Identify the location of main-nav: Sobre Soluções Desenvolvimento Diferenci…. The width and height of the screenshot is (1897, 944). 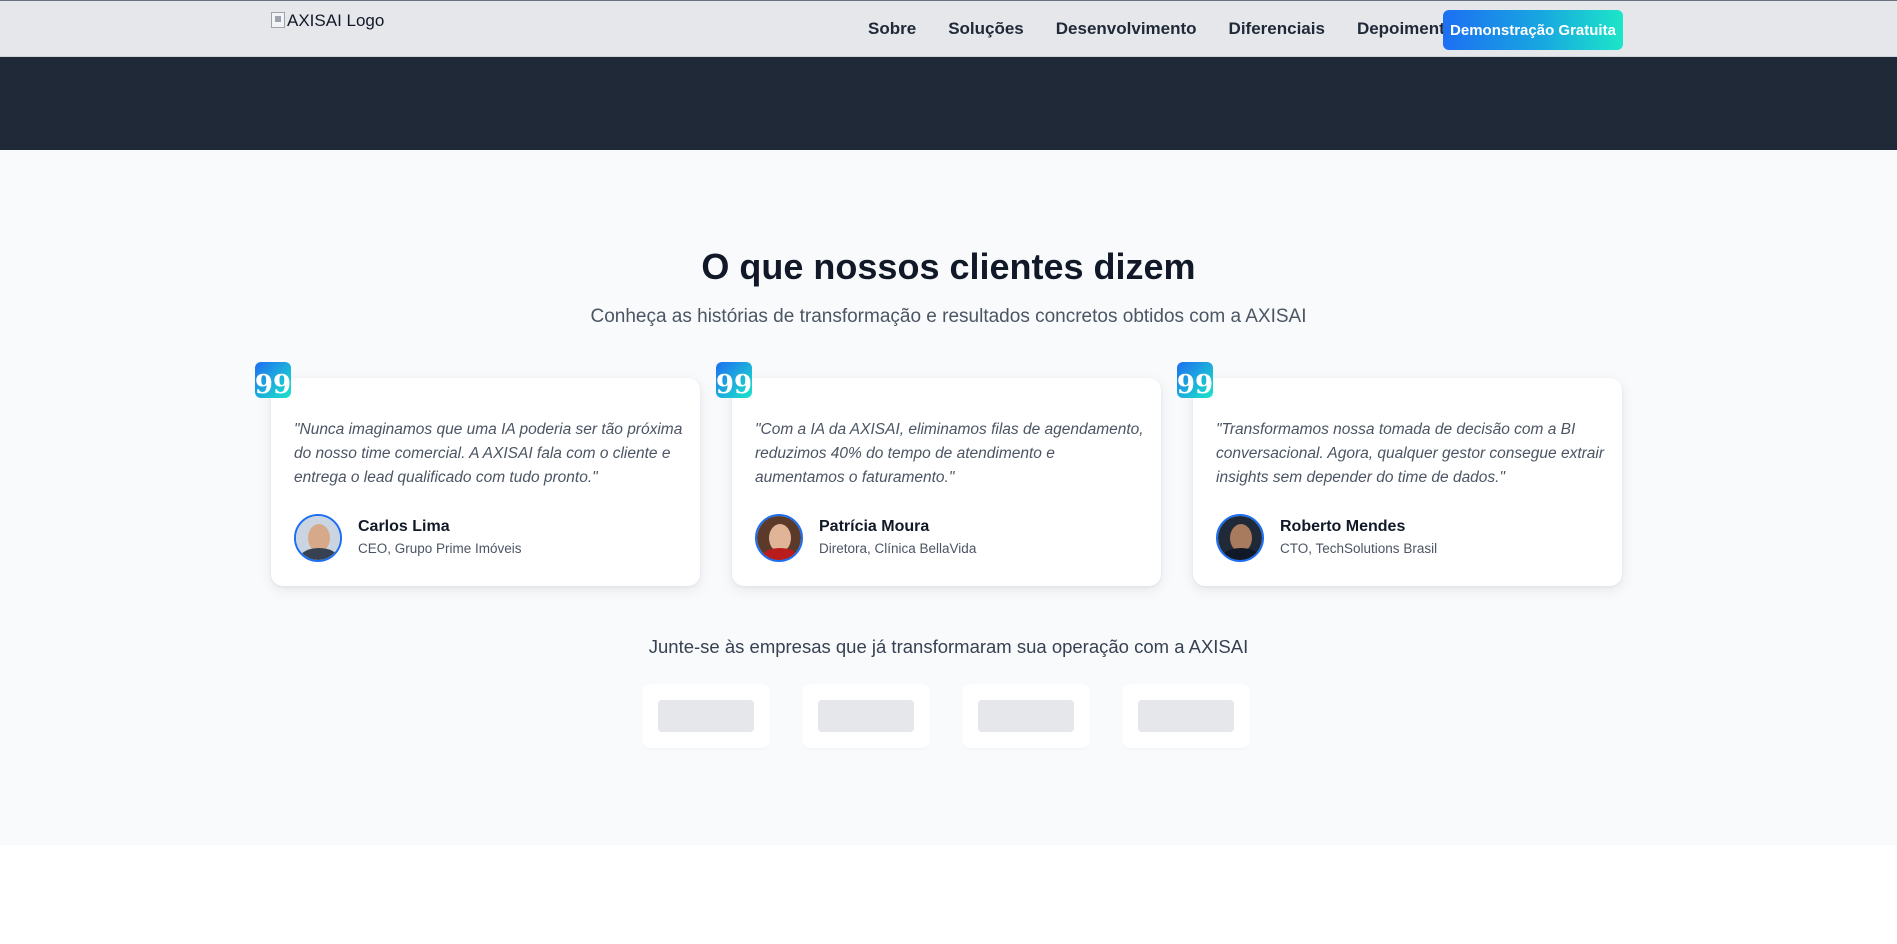
(1182, 29).